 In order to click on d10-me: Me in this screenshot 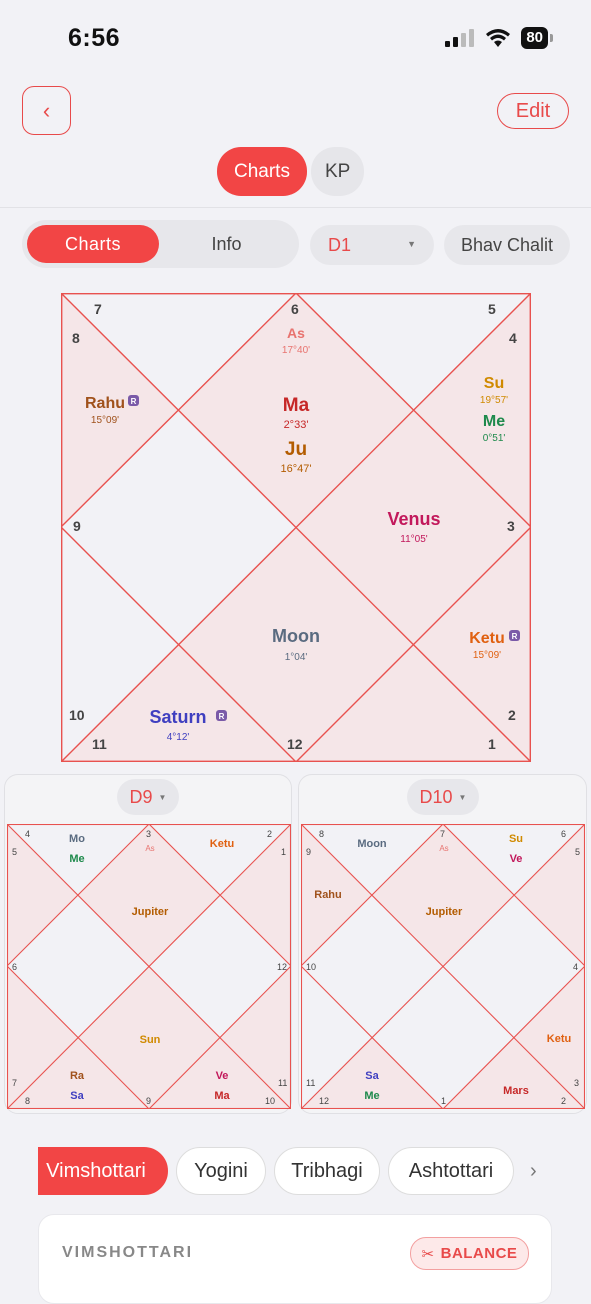, I will do `click(371, 1096)`.